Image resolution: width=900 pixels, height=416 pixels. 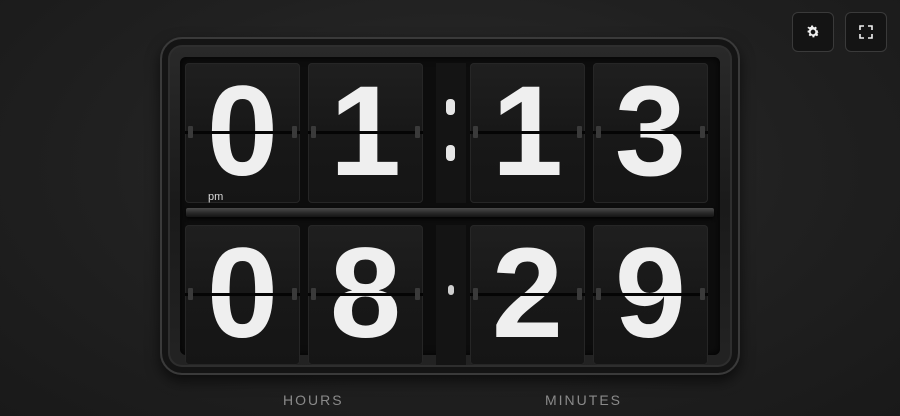 I want to click on settings-button, so click(x=813, y=32).